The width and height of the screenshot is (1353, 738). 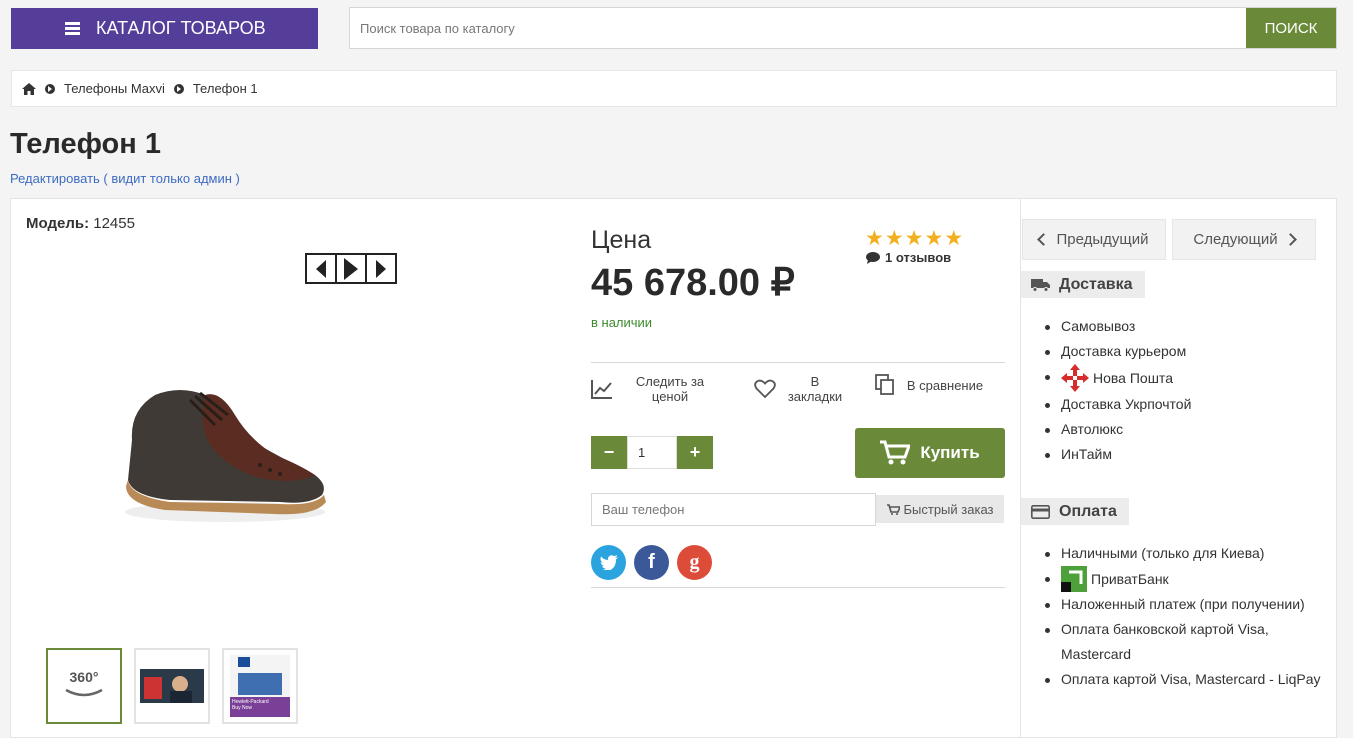 What do you see at coordinates (72, 28) in the screenshot?
I see `menu-icon` at bounding box center [72, 28].